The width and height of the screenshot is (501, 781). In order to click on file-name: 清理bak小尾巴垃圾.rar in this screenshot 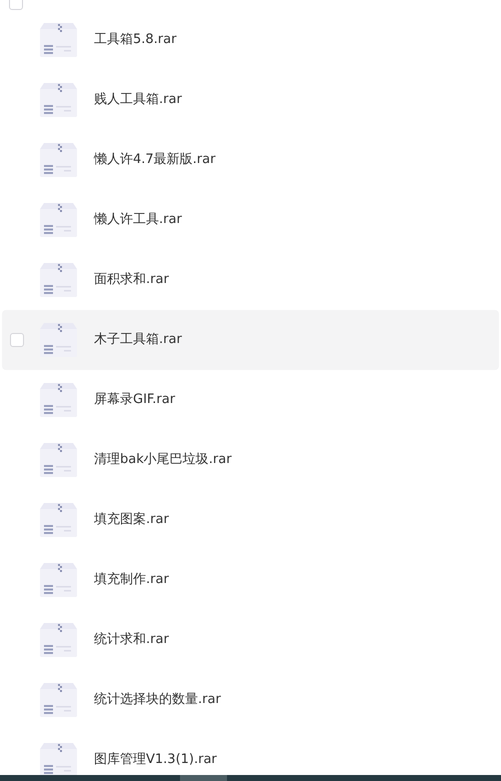, I will do `click(163, 460)`.